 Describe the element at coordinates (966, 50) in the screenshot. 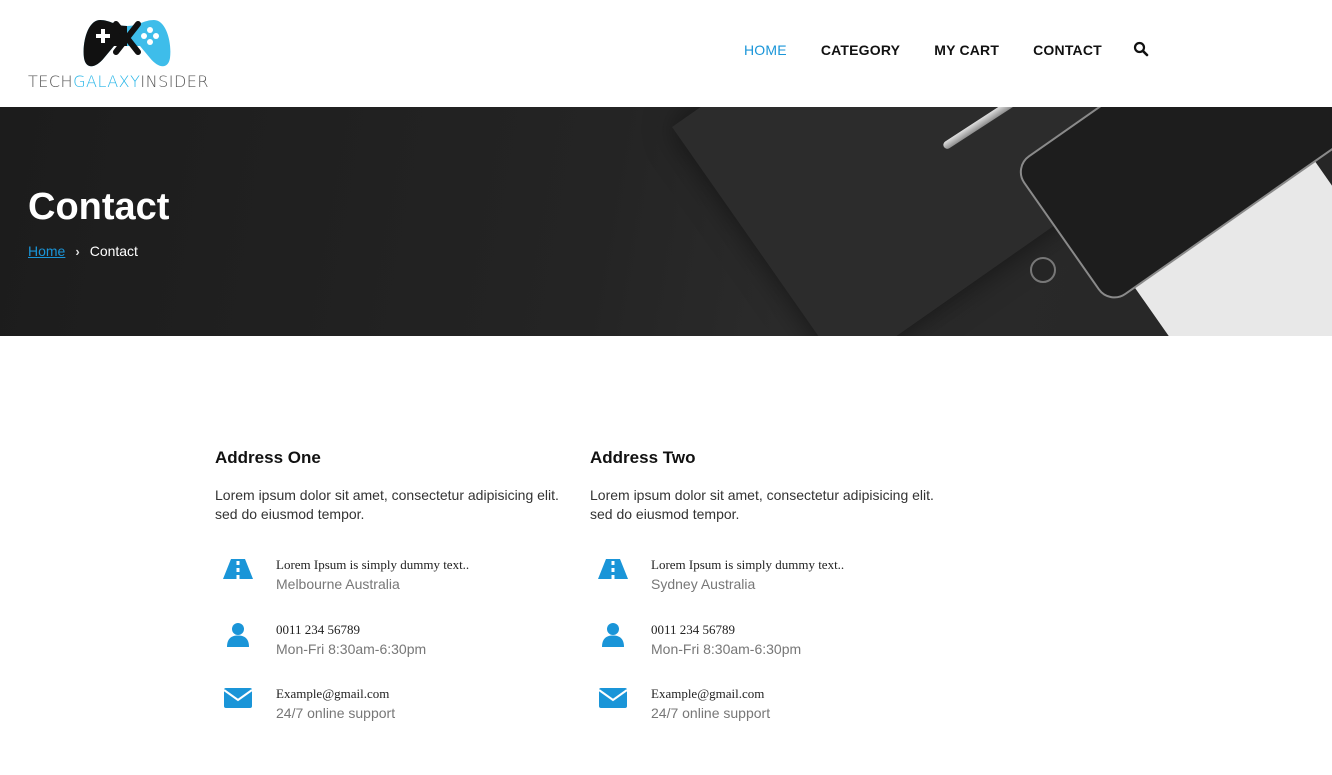

I see `nav-my-cart-link: MY CART` at that location.